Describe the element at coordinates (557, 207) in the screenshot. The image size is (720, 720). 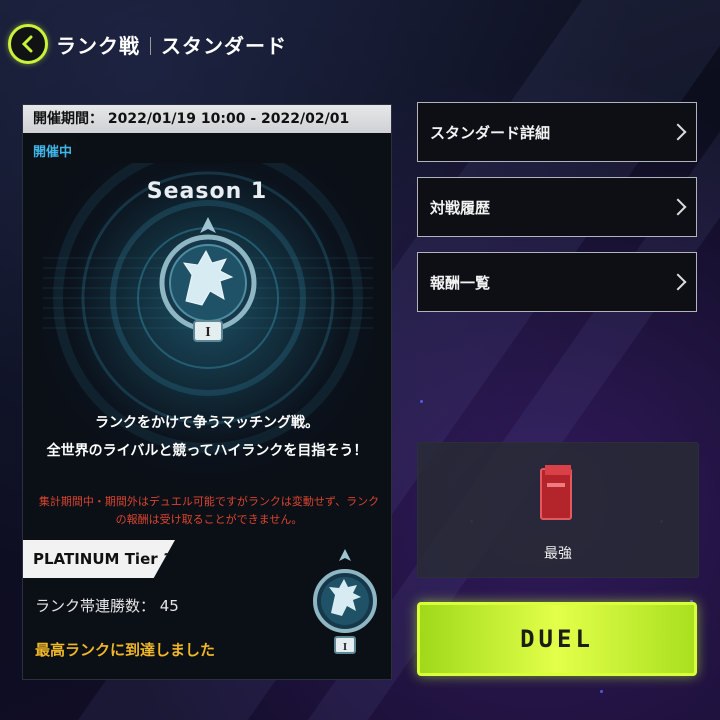
I see `menu-match-history: 対戦履歴` at that location.